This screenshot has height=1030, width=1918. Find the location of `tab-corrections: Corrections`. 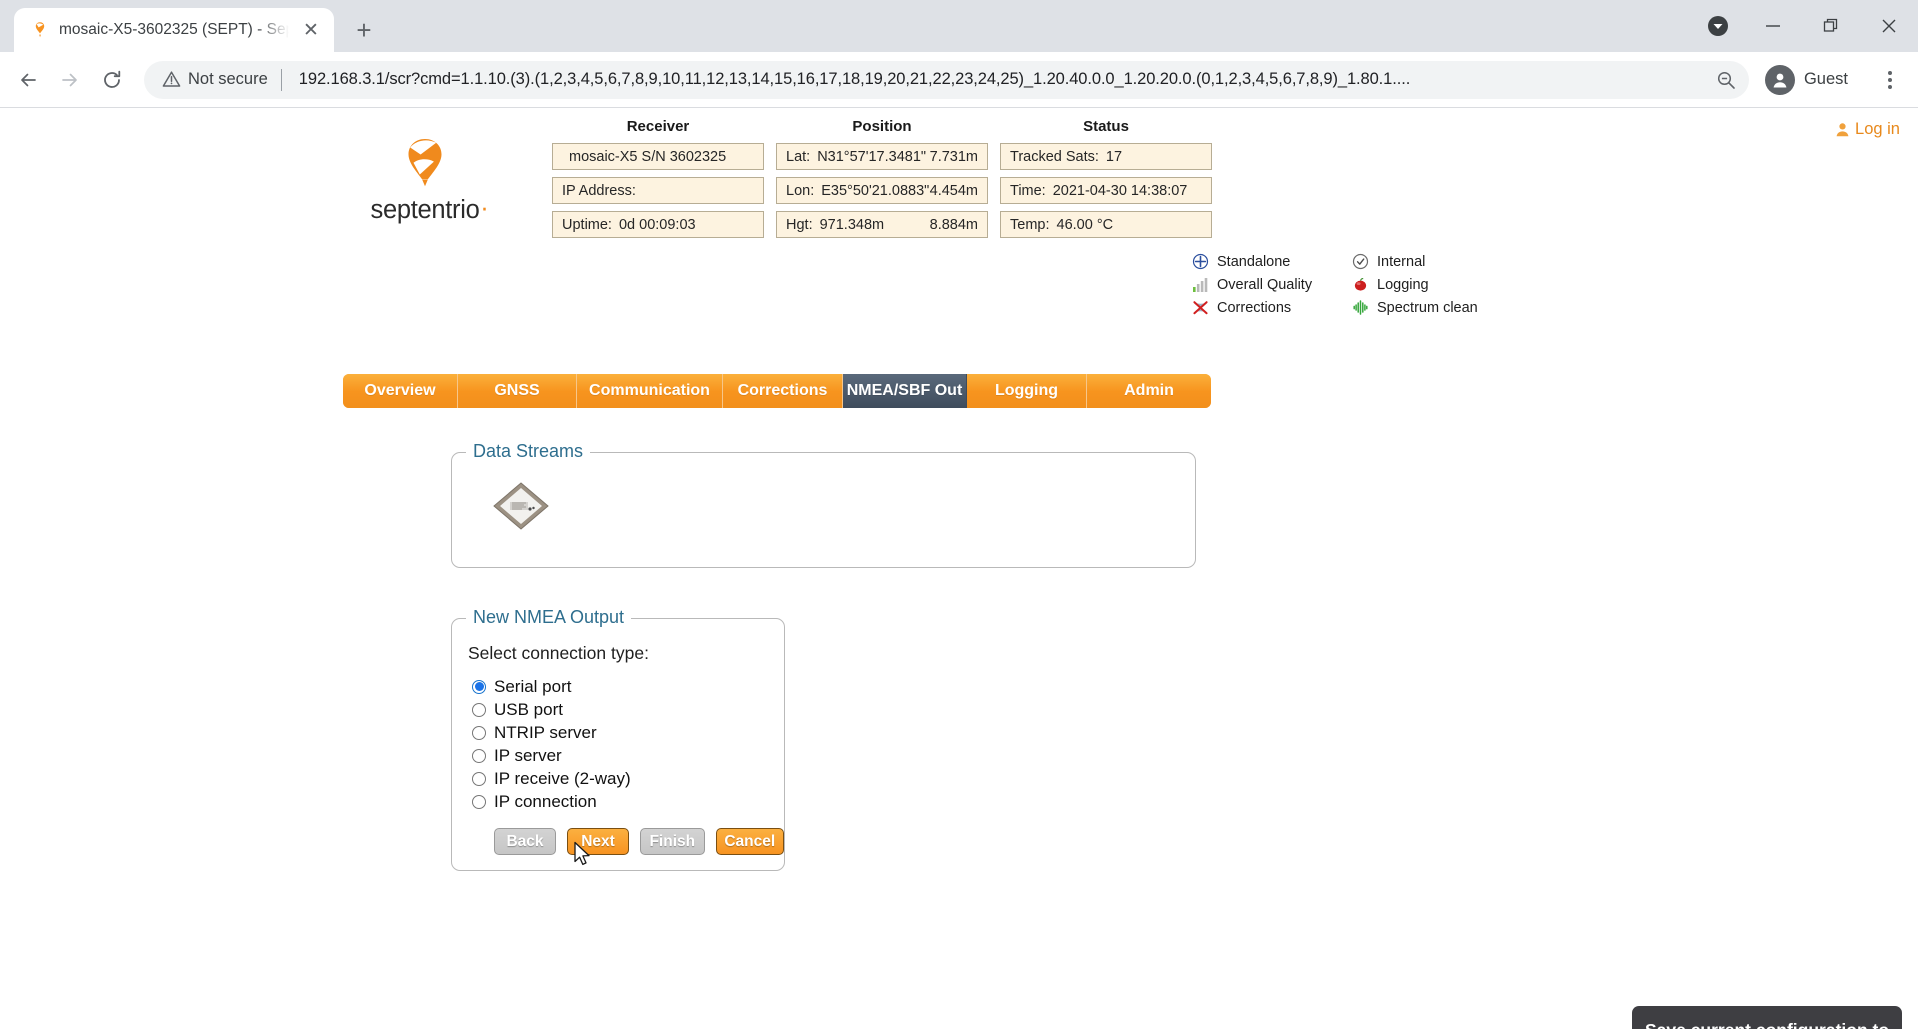

tab-corrections: Corrections is located at coordinates (783, 391).